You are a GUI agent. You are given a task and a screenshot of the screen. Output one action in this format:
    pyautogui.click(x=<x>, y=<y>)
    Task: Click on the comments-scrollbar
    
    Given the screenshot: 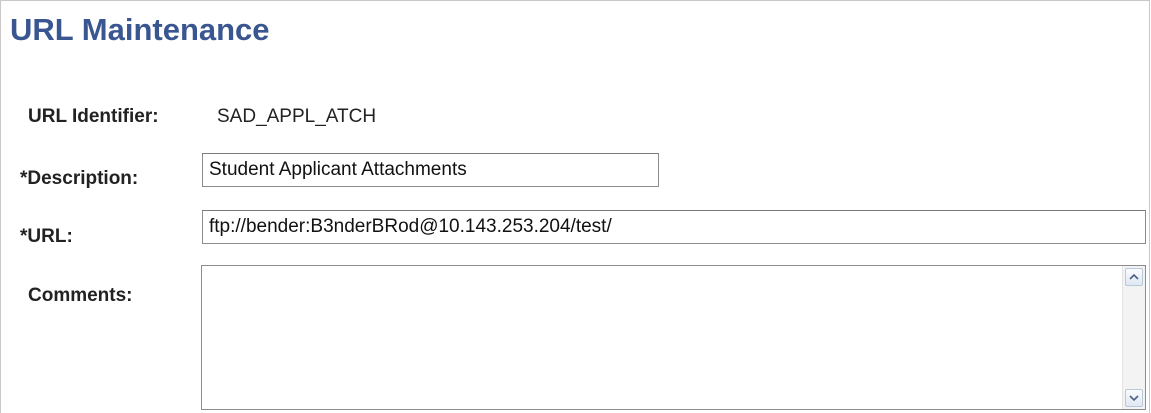 What is the action you would take?
    pyautogui.click(x=1133, y=337)
    